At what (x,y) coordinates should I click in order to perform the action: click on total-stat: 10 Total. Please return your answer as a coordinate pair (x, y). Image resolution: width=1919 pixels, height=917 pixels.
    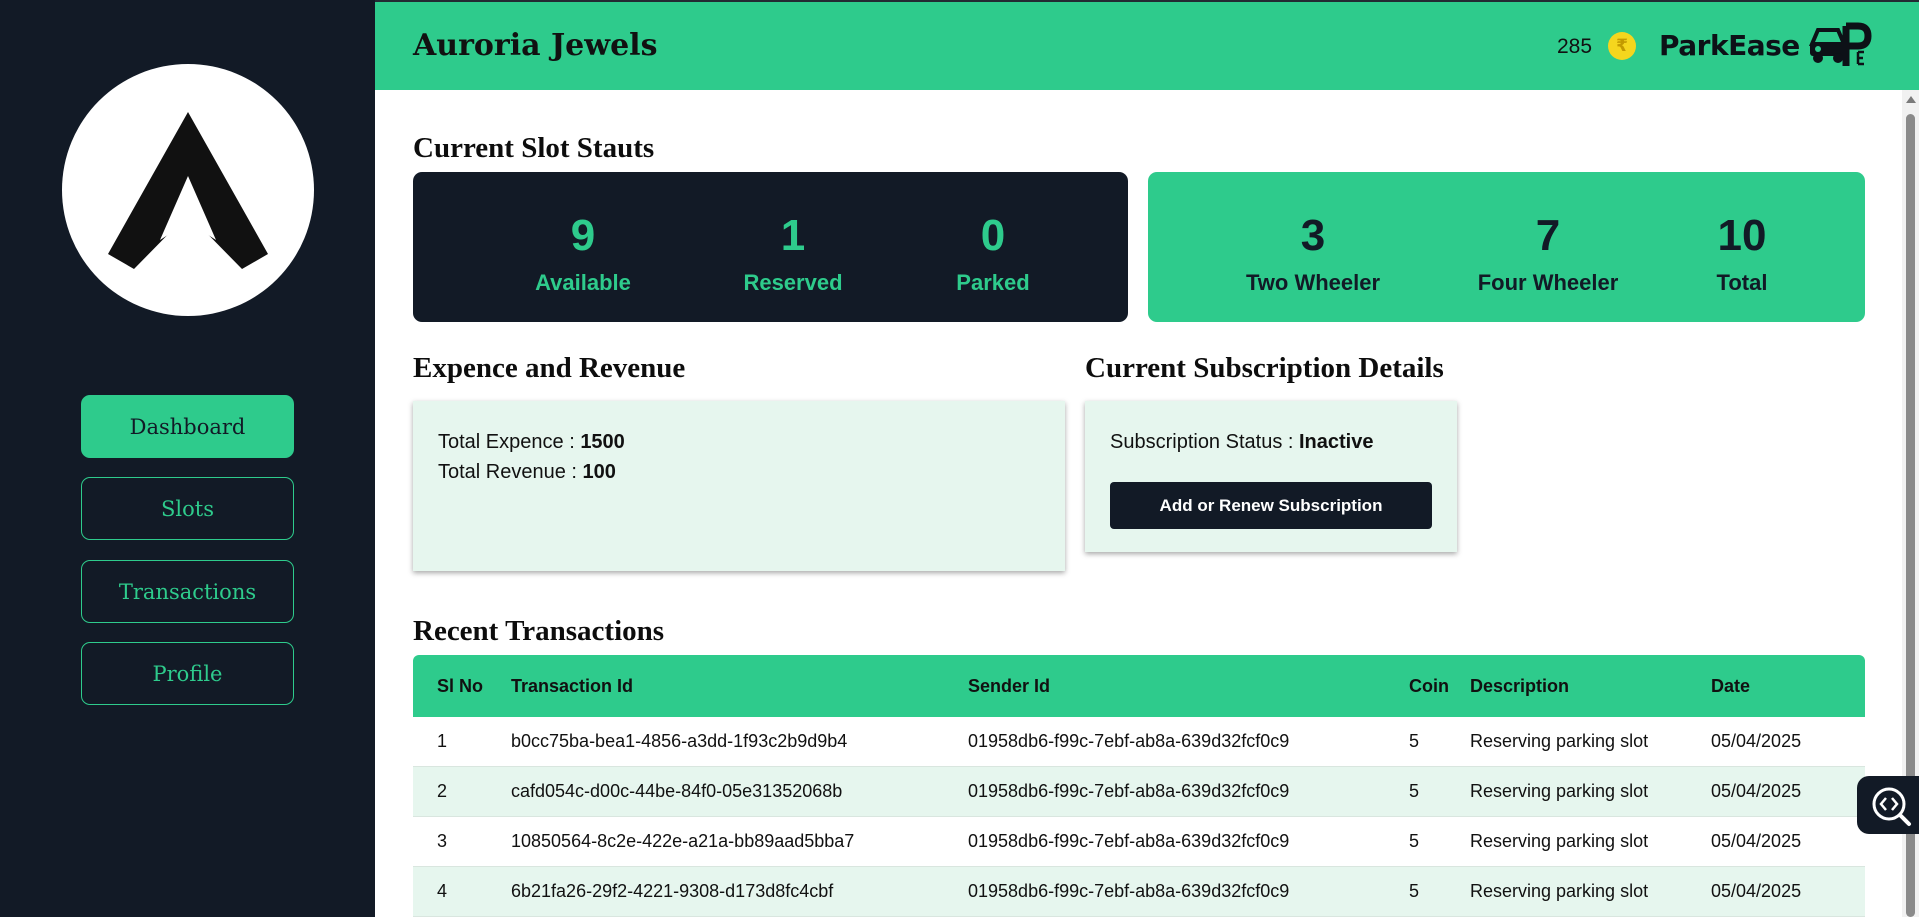
    Looking at the image, I should click on (1742, 255).